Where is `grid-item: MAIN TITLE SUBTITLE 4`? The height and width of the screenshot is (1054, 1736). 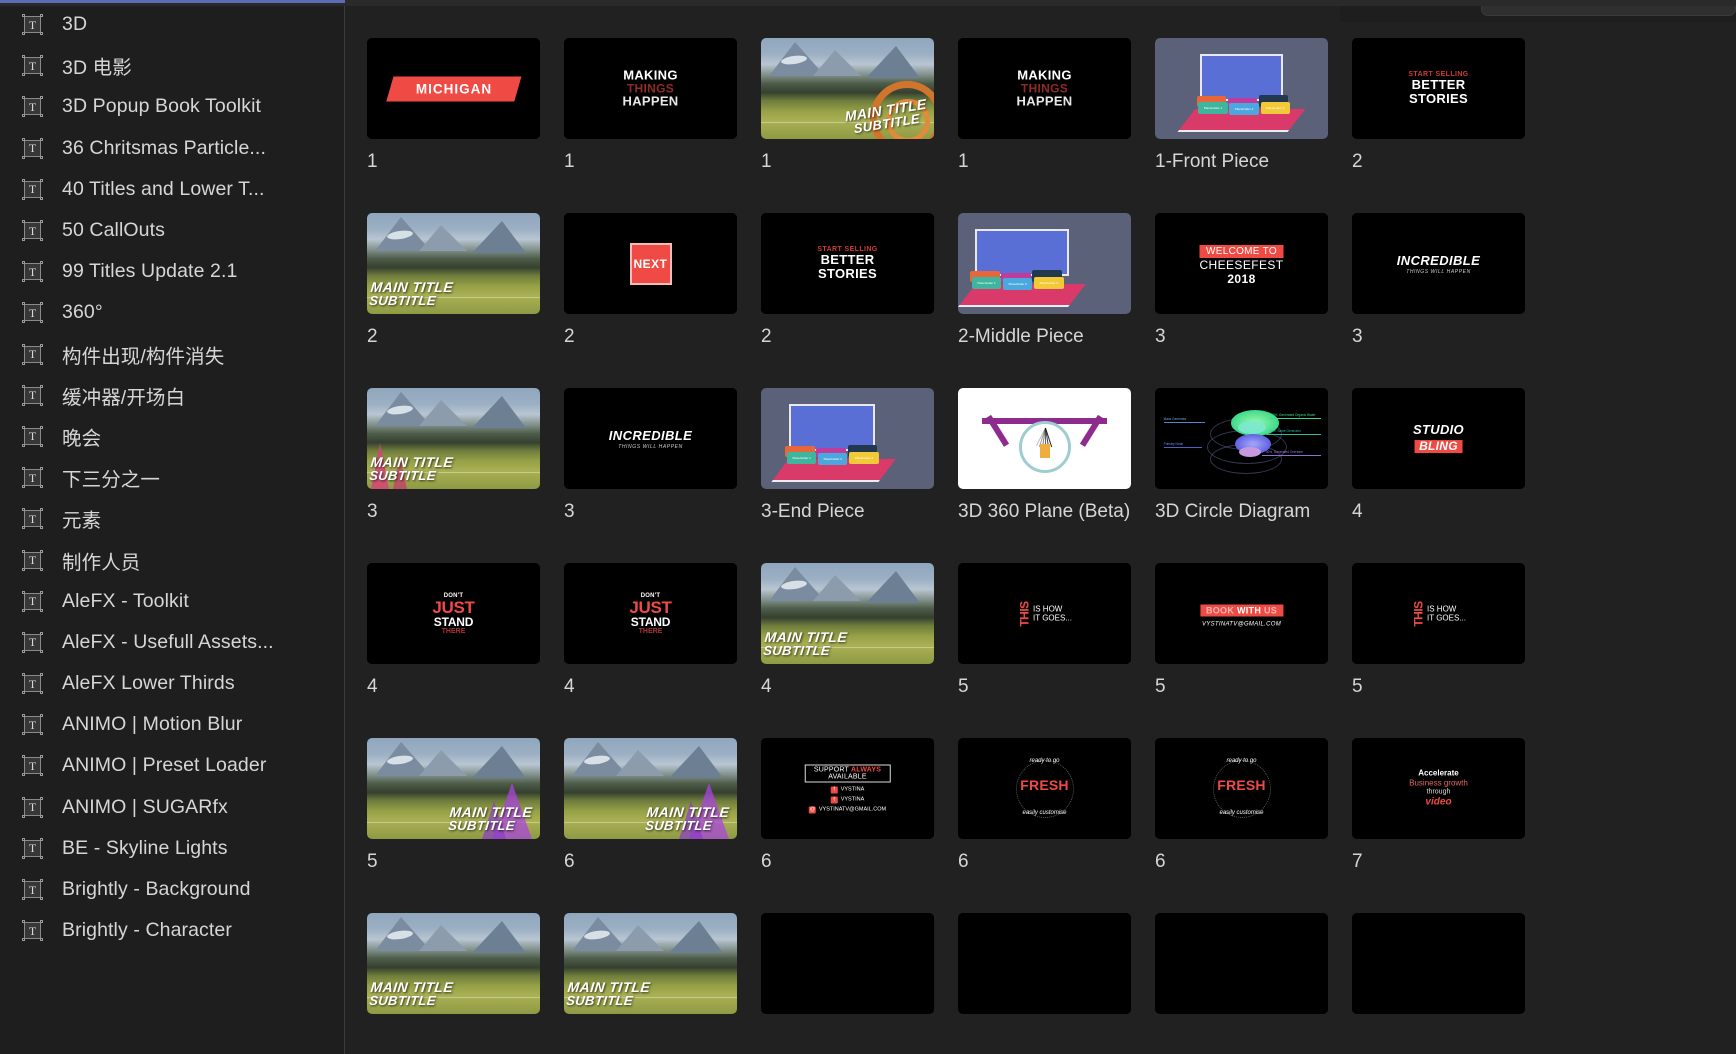
grid-item: MAIN TITLE SUBTITLE 4 is located at coordinates (859, 650).